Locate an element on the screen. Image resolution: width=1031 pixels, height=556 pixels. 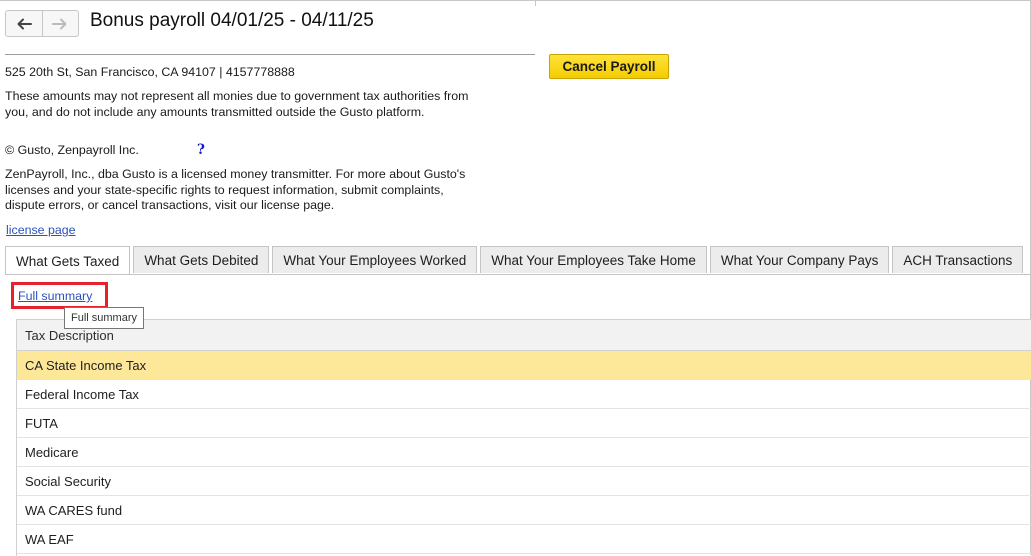
license-page-link: license page is located at coordinates (41, 230).